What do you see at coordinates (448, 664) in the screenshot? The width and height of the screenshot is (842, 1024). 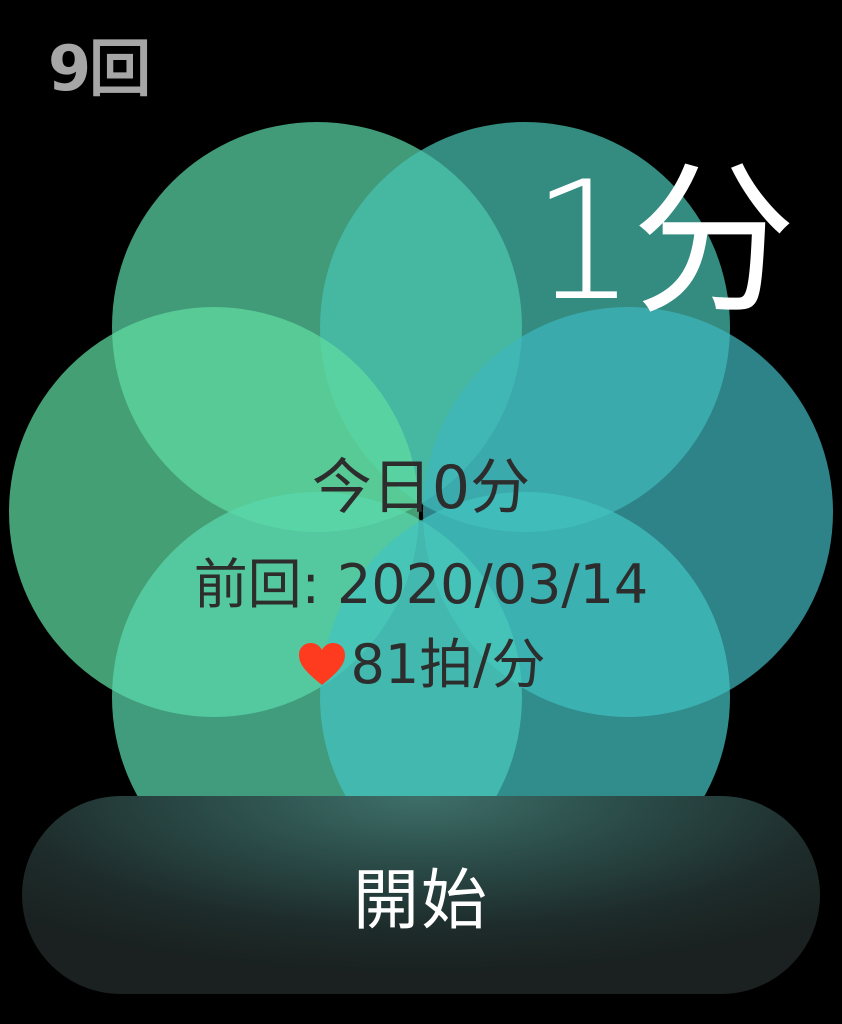 I see `heart-rate-value: 81拍/分` at bounding box center [448, 664].